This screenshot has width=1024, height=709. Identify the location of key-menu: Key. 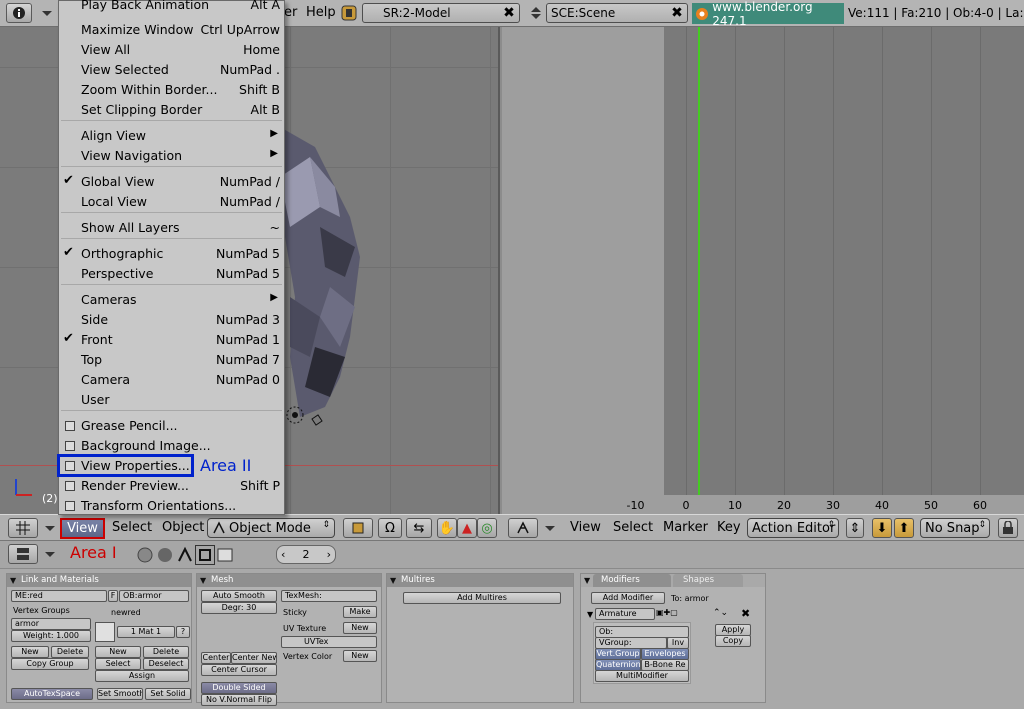
(729, 527).